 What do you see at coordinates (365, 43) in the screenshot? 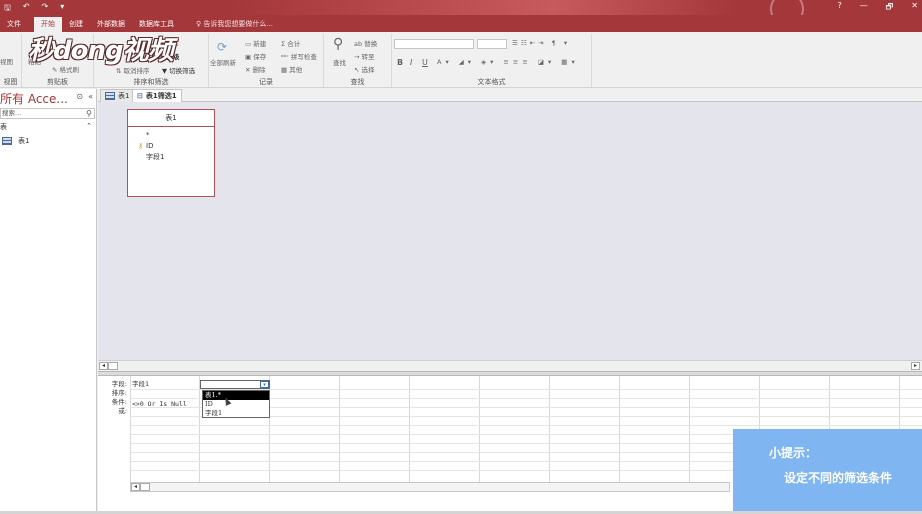
I see `replace-button: ab 替换` at bounding box center [365, 43].